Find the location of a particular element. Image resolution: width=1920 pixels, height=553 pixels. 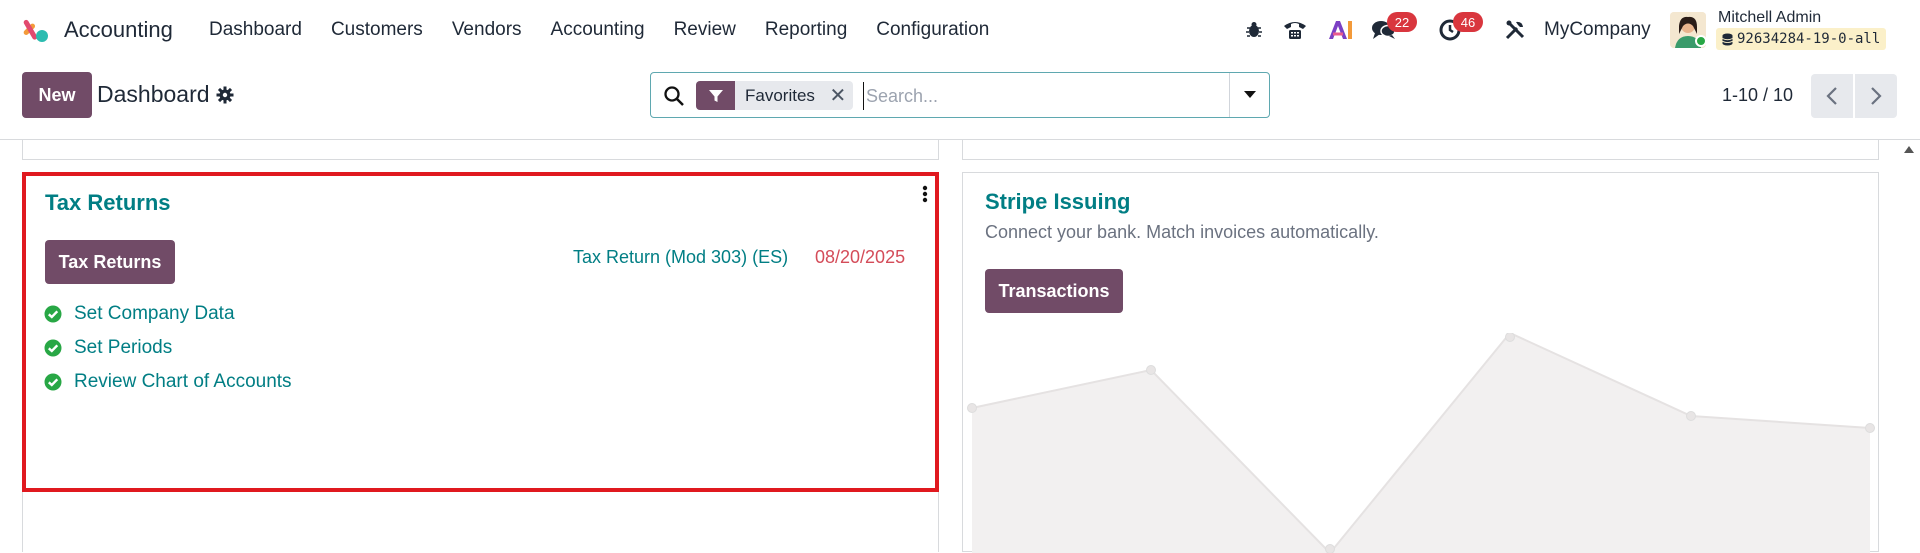

step-label: Set Periods is located at coordinates (123, 348).